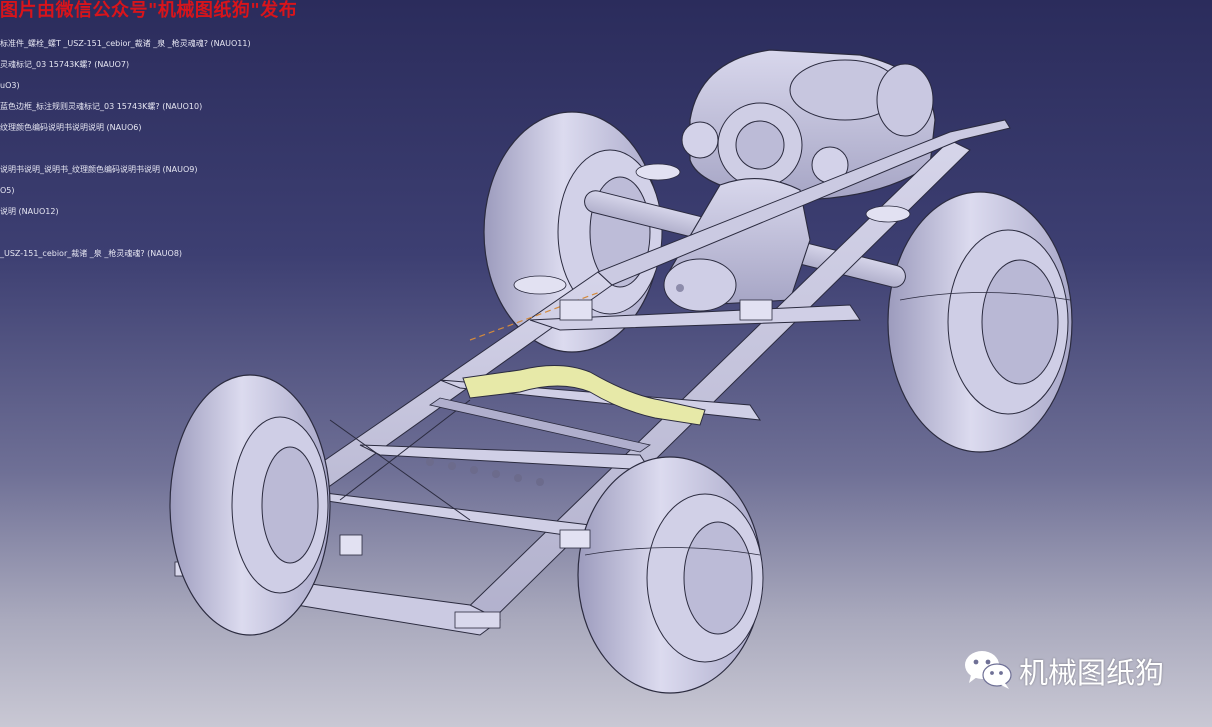 This screenshot has height=727, width=1212. What do you see at coordinates (149, 10) in the screenshot?
I see `watermark-banner: 图片由微信公众号"机械图纸狗"发布` at bounding box center [149, 10].